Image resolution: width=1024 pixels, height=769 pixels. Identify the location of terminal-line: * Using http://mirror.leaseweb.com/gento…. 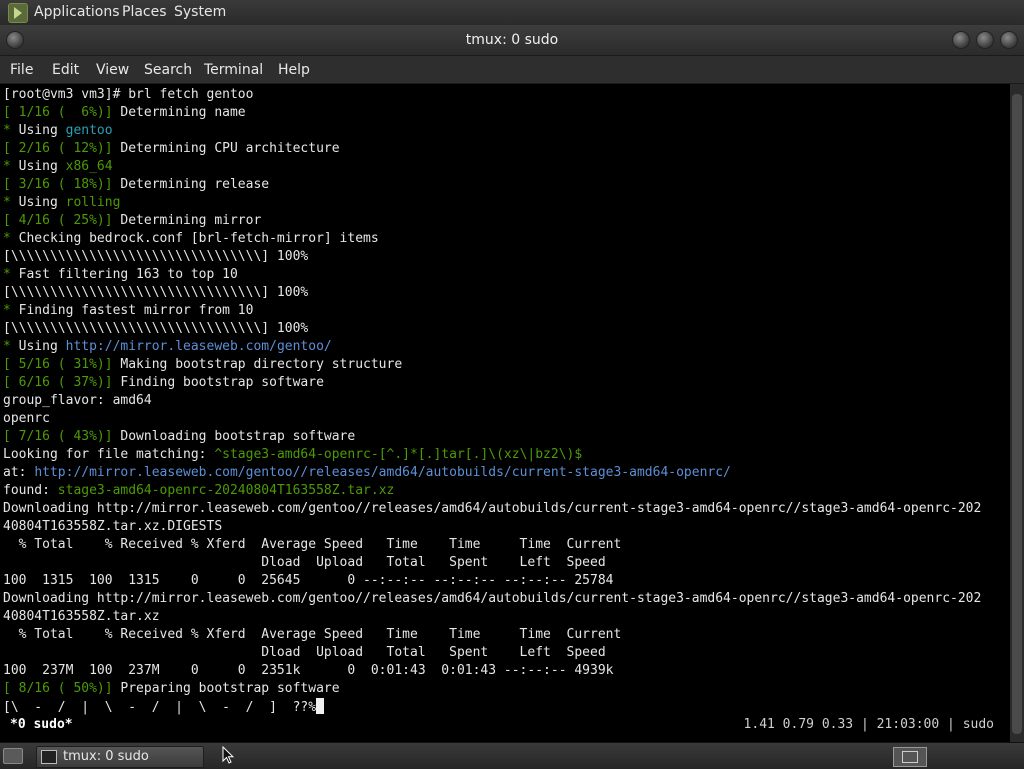
(167, 347).